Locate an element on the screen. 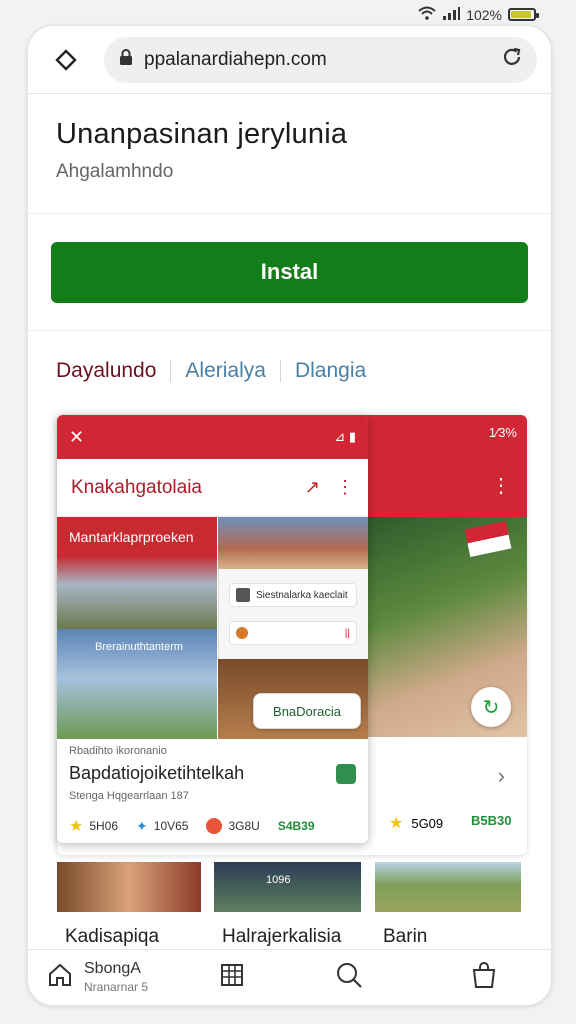 The width and height of the screenshot is (576, 1024). tab-dayalundo: Dayalundo is located at coordinates (106, 371).